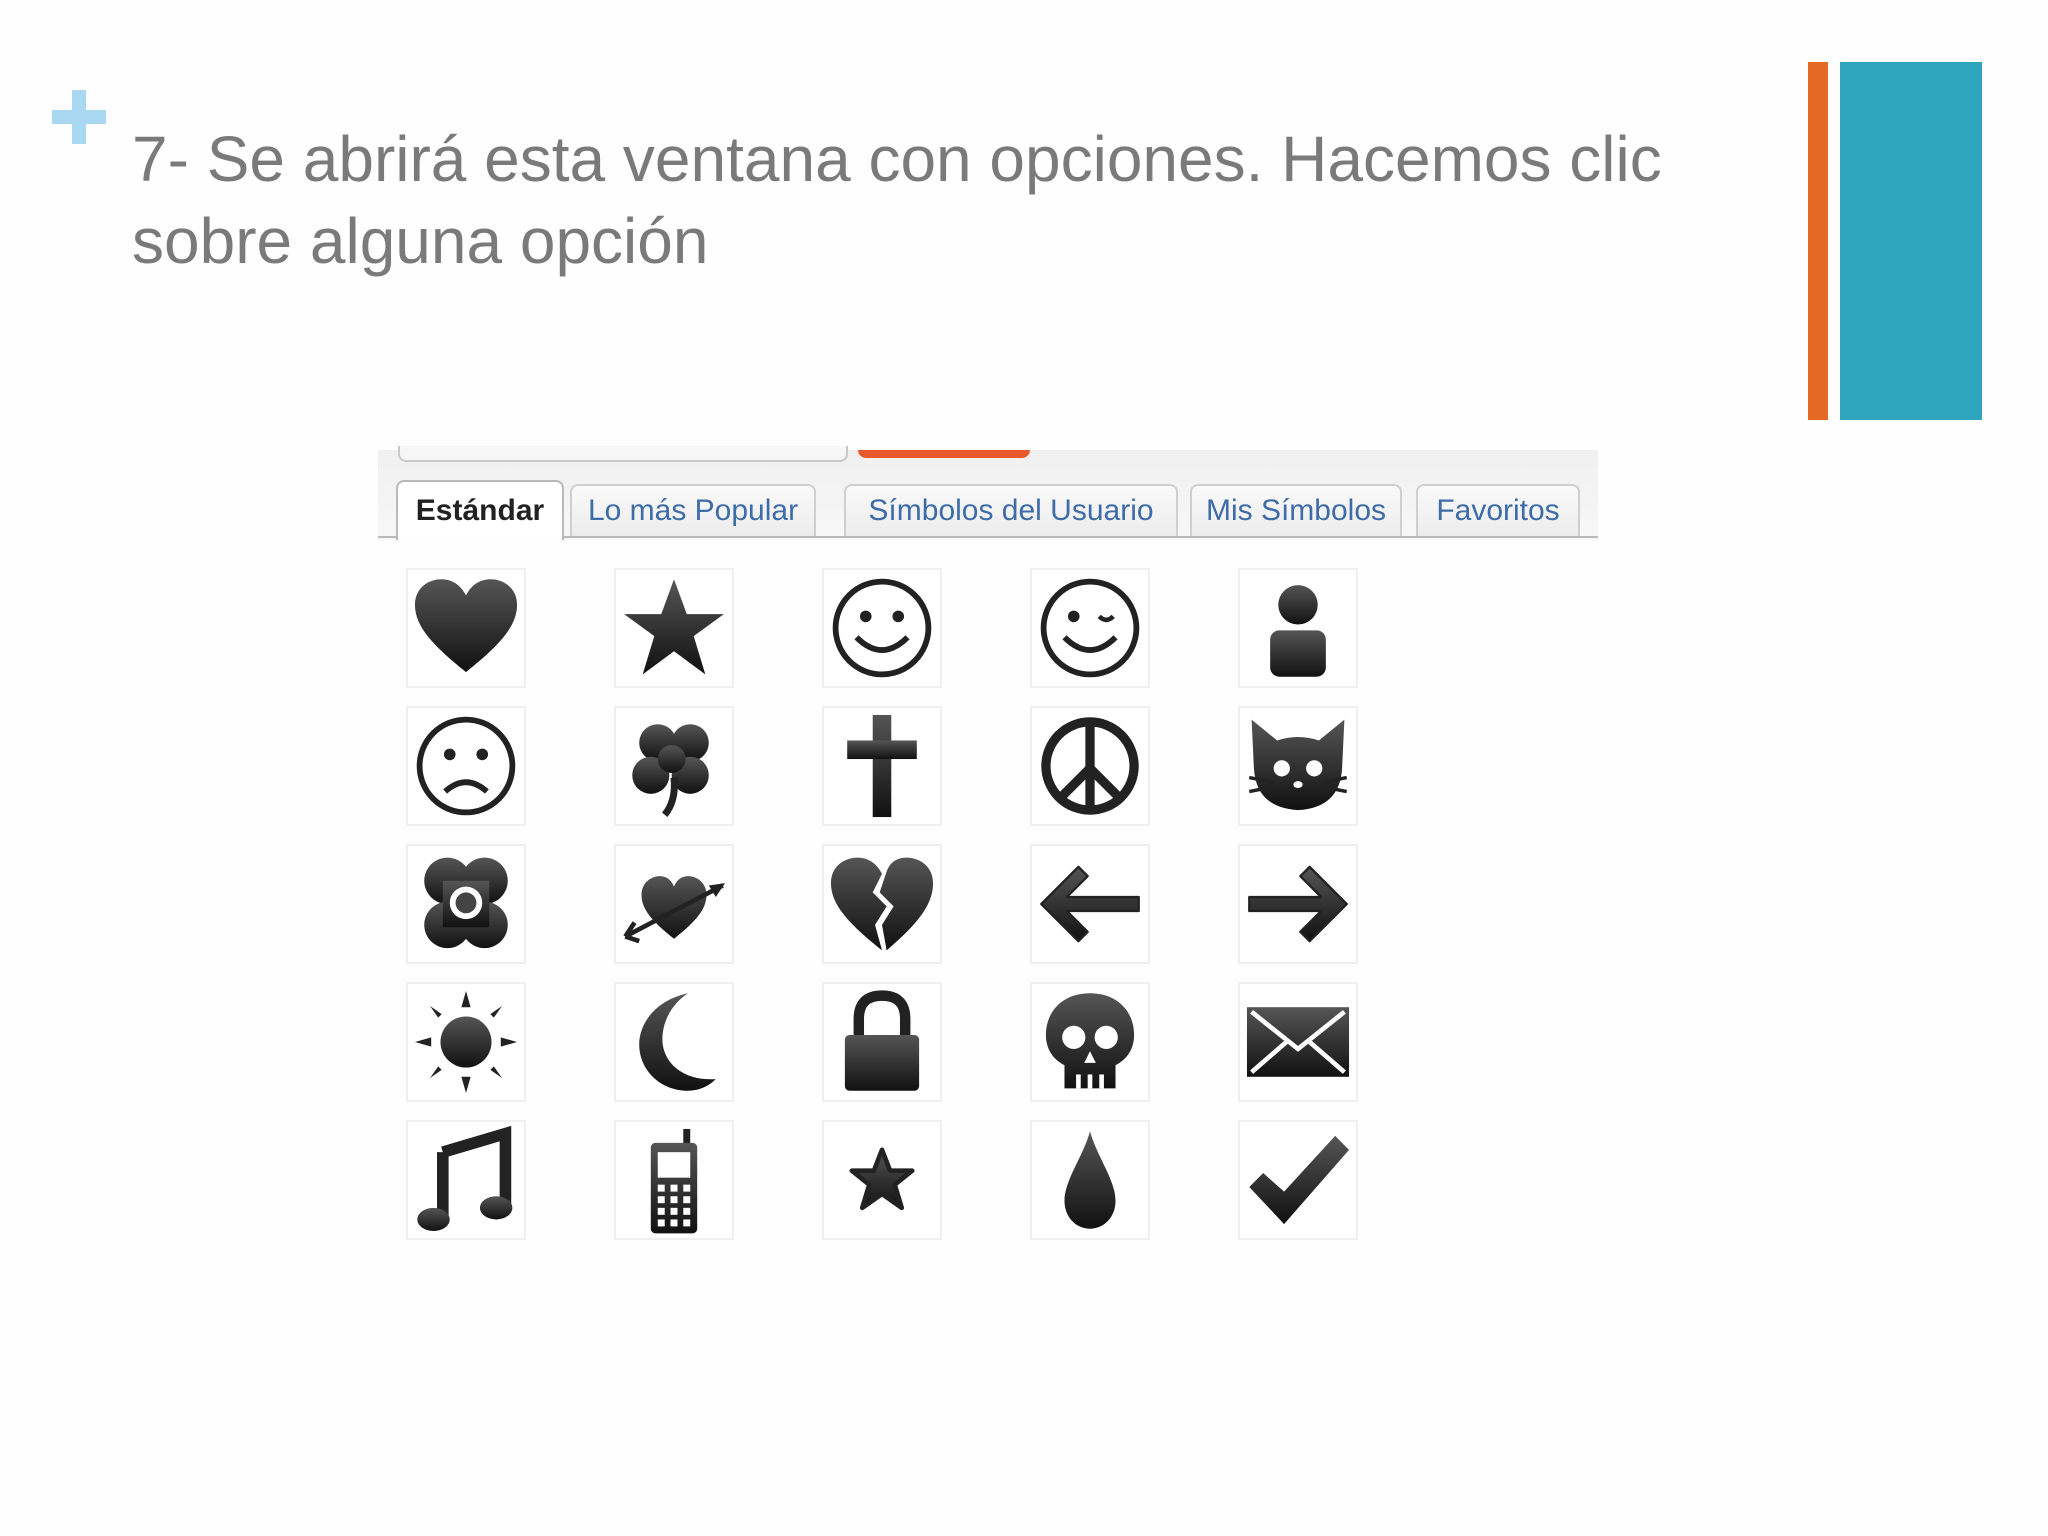 The width and height of the screenshot is (2048, 1536). I want to click on input-field-edge, so click(623, 454).